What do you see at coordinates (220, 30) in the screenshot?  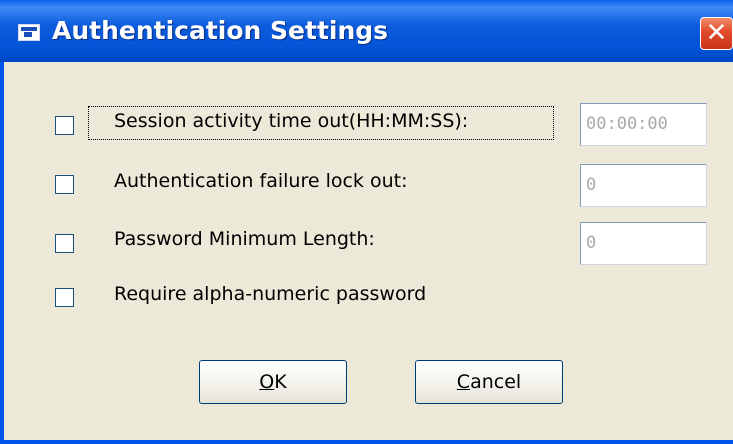 I see `window-title: Authentication Settings` at bounding box center [220, 30].